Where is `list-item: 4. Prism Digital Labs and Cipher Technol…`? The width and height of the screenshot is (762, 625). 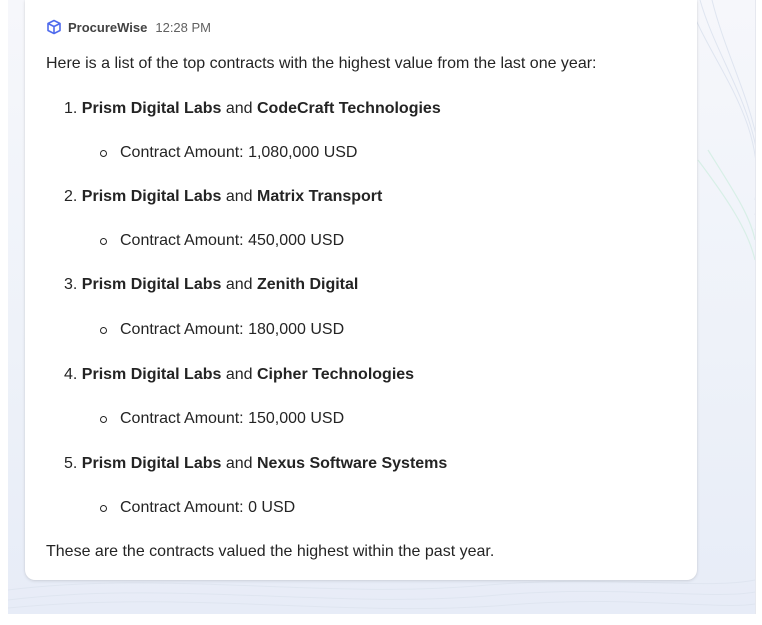 list-item: 4. Prism Digital Labs and Cipher Technol… is located at coordinates (239, 375).